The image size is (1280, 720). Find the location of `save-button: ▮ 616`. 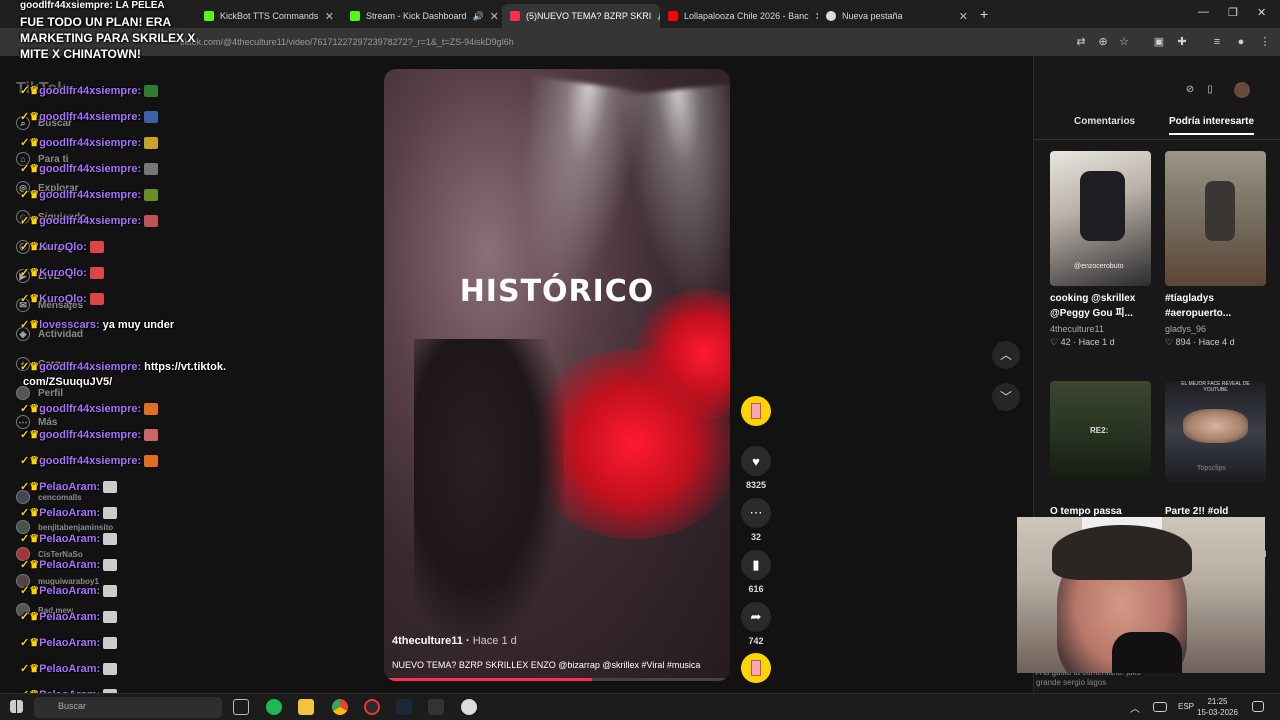

save-button: ▮ 616 is located at coordinates (756, 572).